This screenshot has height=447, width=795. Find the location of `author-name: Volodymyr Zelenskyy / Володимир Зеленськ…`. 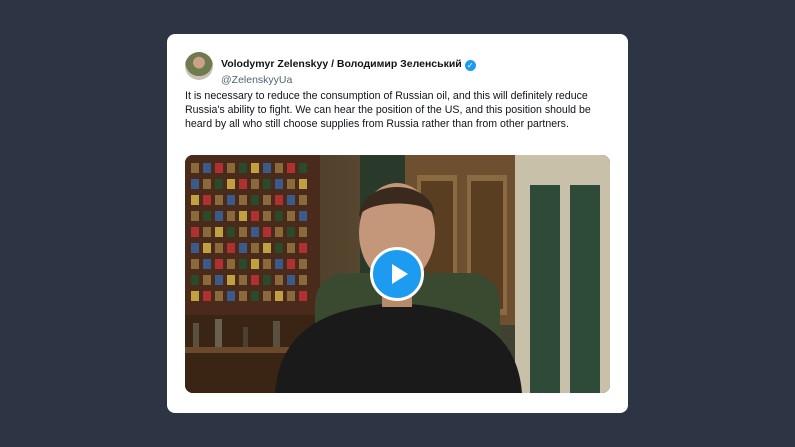

author-name: Volodymyr Zelenskyy / Володимир Зеленськ… is located at coordinates (341, 64).